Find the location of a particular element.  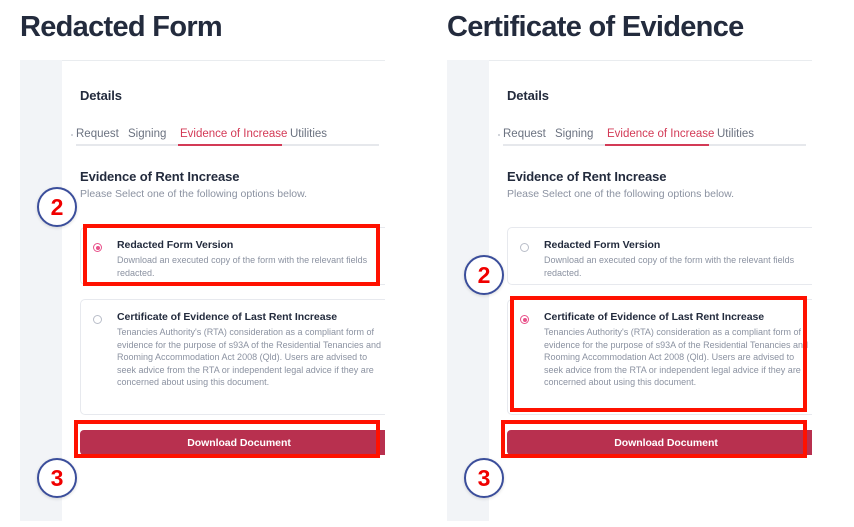

radio-redacted-form-left is located at coordinates (97, 247).